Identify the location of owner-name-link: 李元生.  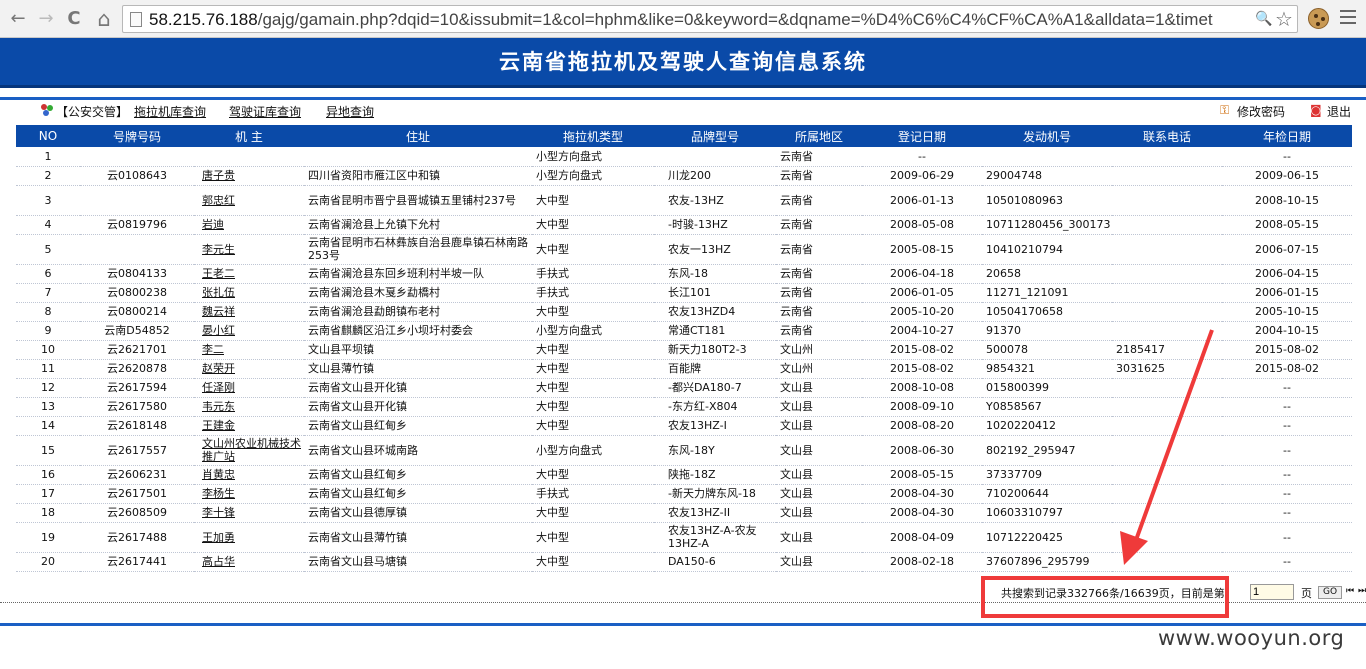
(249, 249).